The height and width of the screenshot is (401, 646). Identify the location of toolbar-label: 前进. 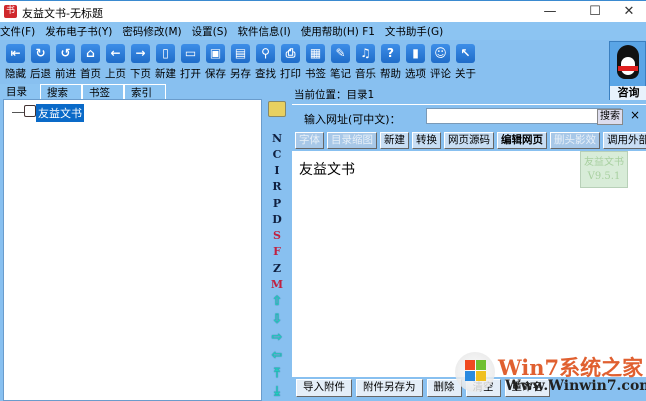
(65, 74).